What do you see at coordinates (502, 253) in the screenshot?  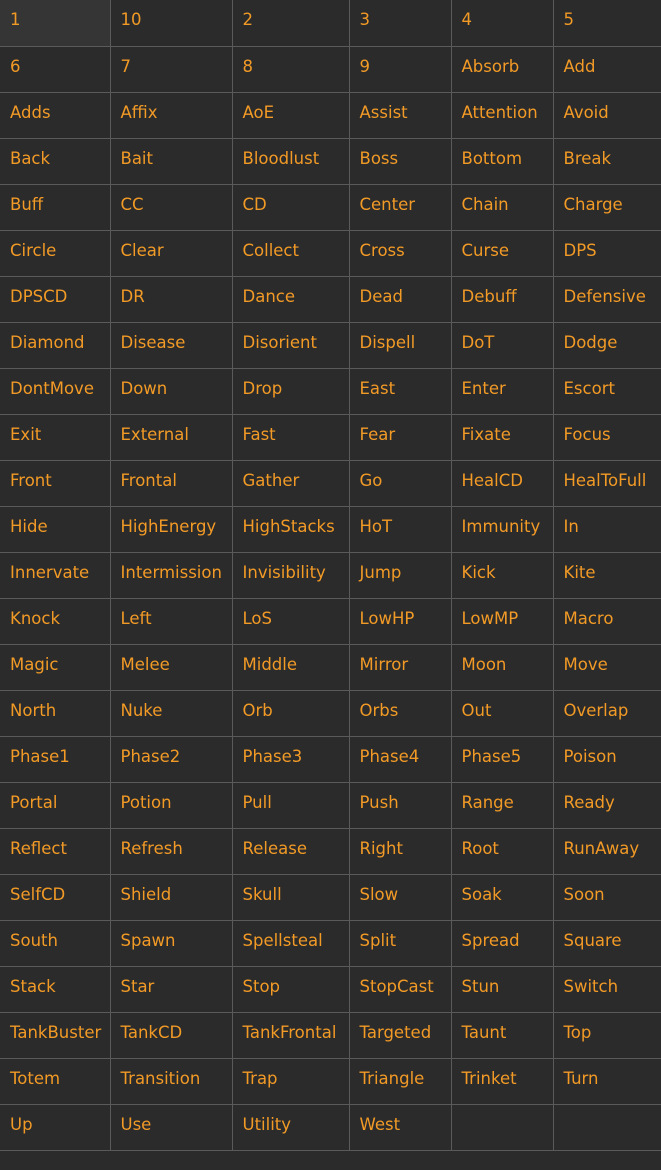 I see `keyword-cell: Curse` at bounding box center [502, 253].